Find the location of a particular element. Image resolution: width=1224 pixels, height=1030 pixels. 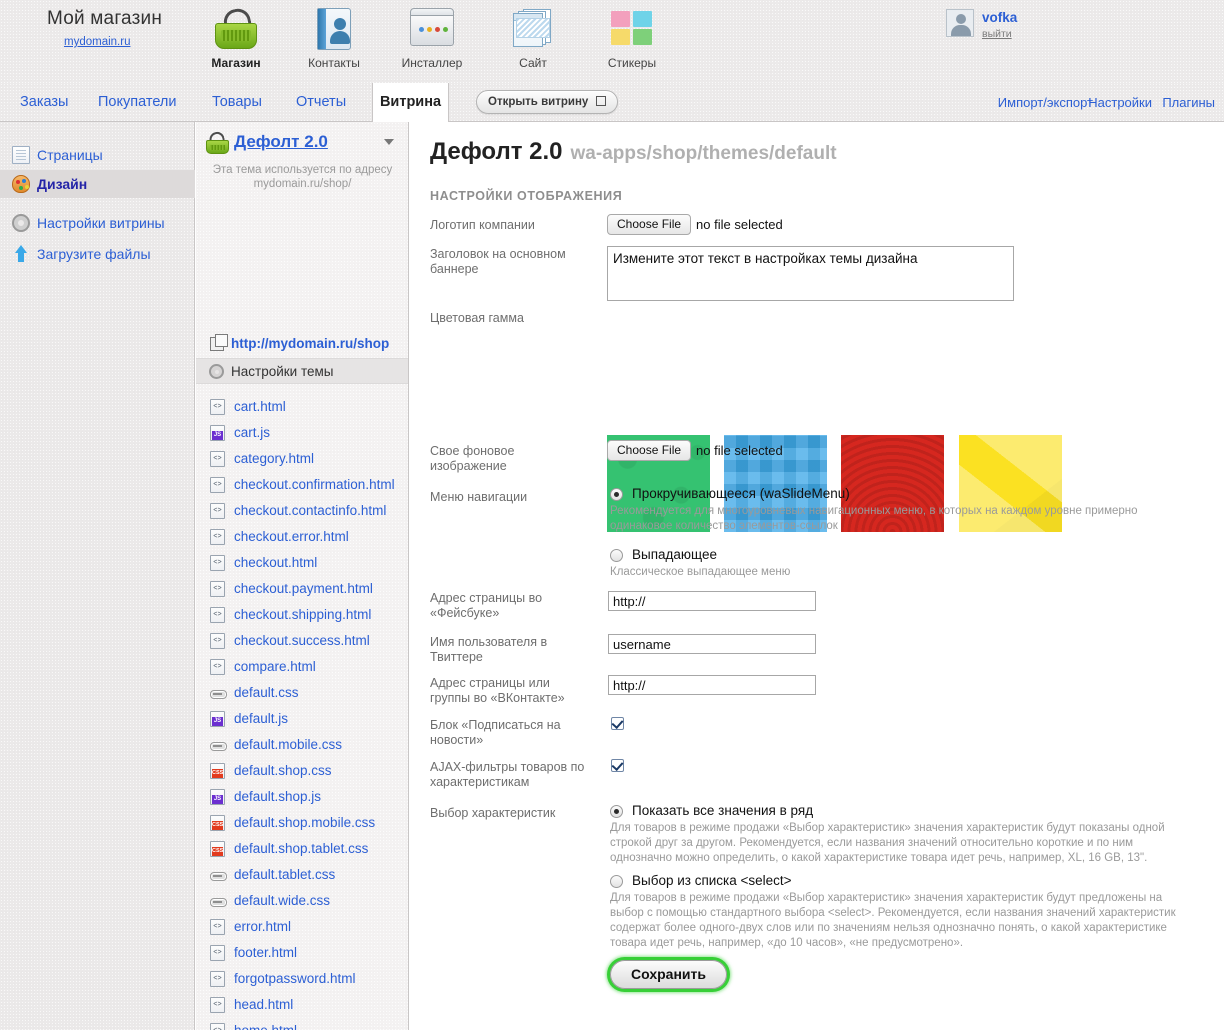

theme-file-row: default.tablet.css is located at coordinates (302, 875).